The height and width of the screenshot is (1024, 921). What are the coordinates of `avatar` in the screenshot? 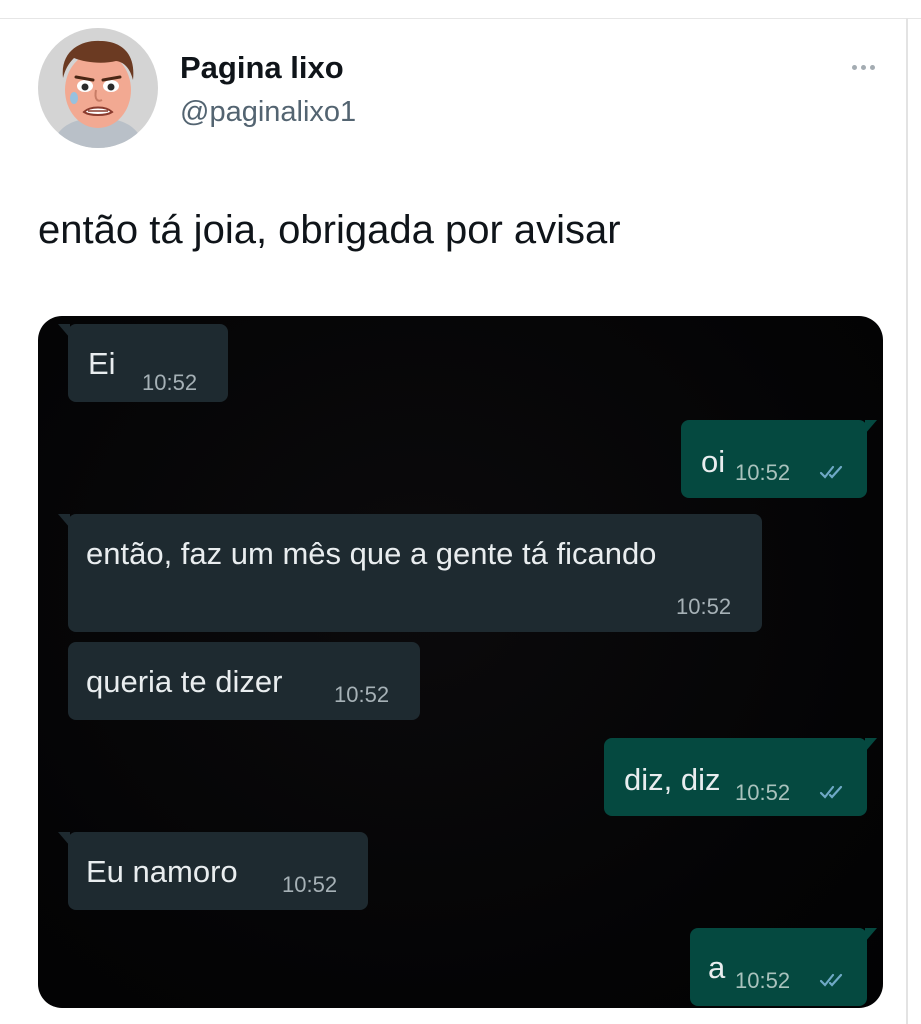 It's located at (98, 88).